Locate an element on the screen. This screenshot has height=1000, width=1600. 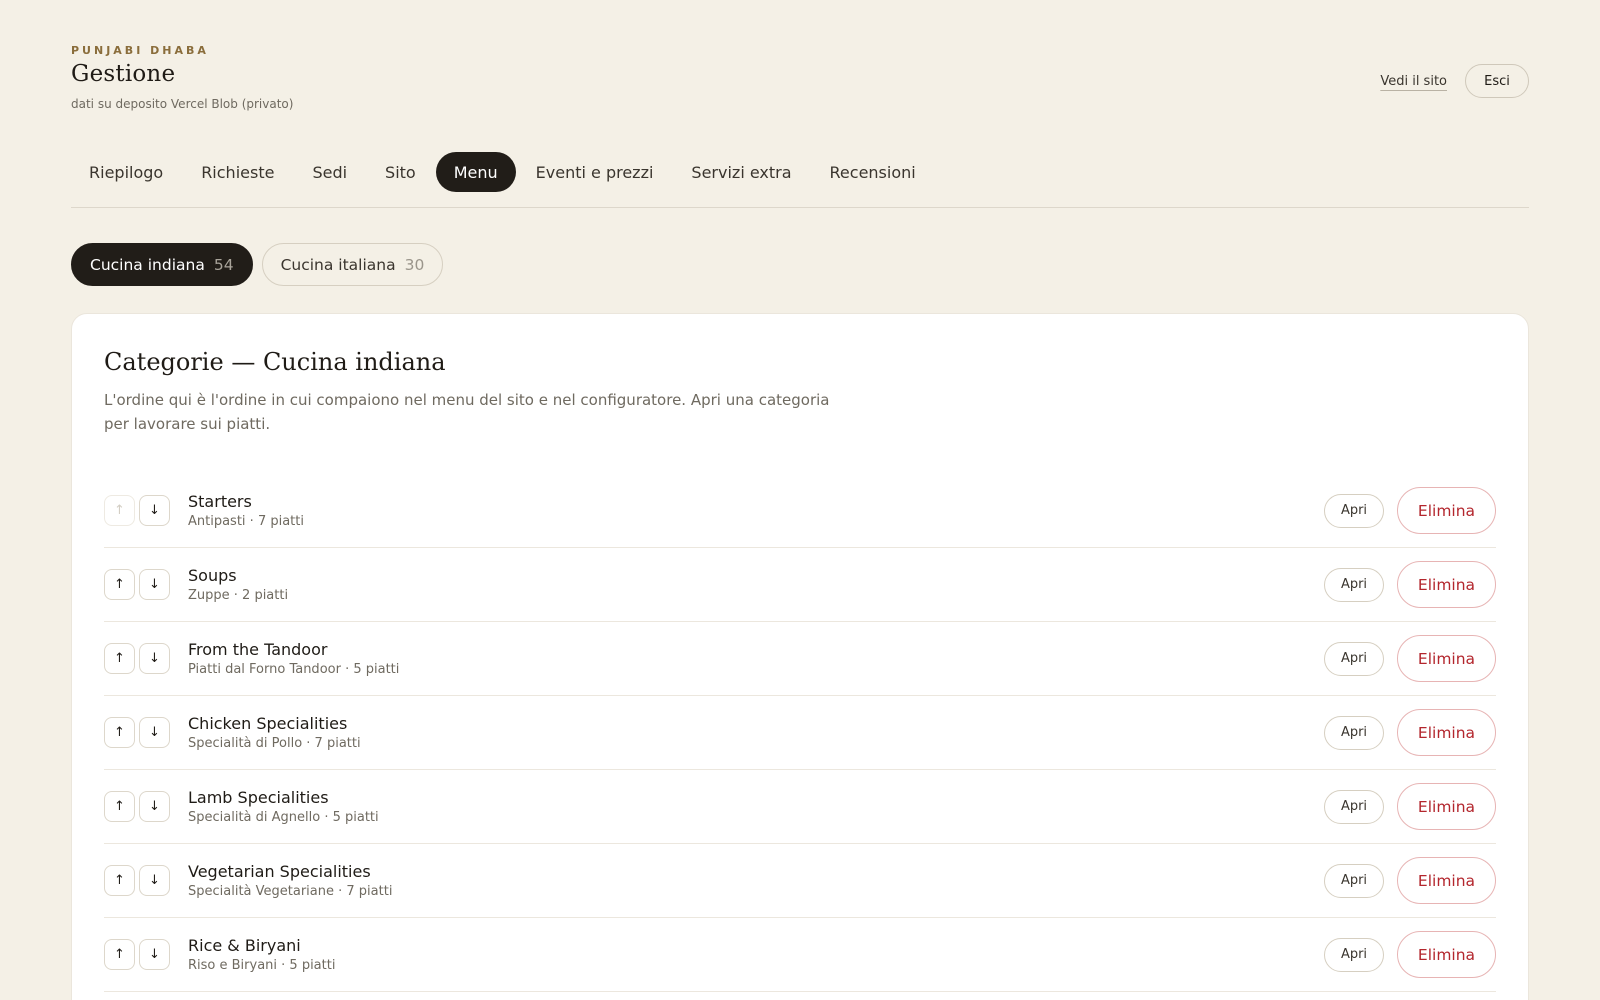
kitchen-tab-cucina-indiana: Cucina indiana 54 is located at coordinates (162, 264).